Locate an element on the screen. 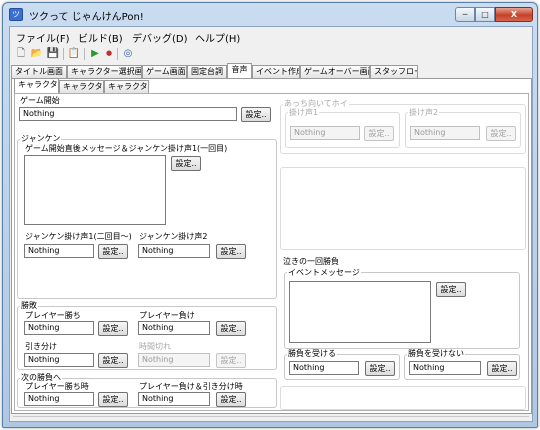 Image resolution: width=540 pixels, height=430 pixels. tab-character-select: キャラクター選択画面 is located at coordinates (104, 71).